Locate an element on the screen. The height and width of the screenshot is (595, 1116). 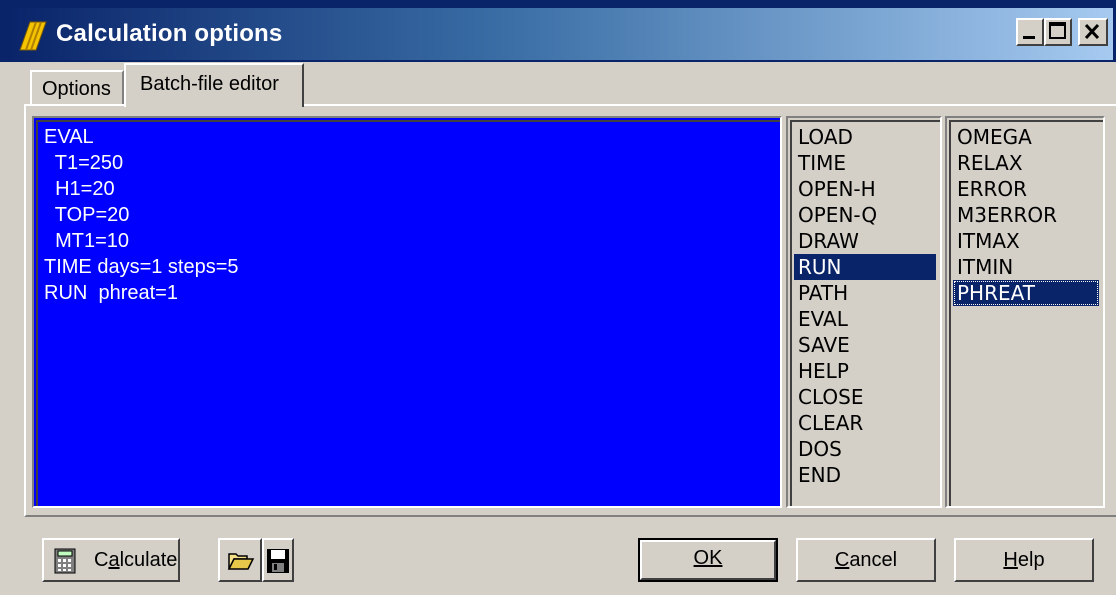
calculate-button: Calculate is located at coordinates (111, 560).